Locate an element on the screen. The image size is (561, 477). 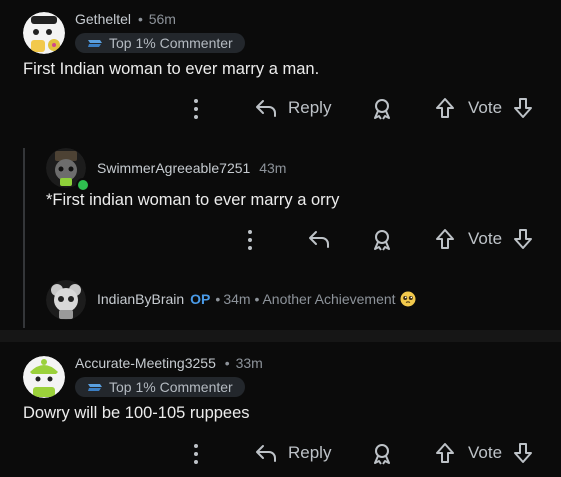
thread-divider is located at coordinates (280, 336).